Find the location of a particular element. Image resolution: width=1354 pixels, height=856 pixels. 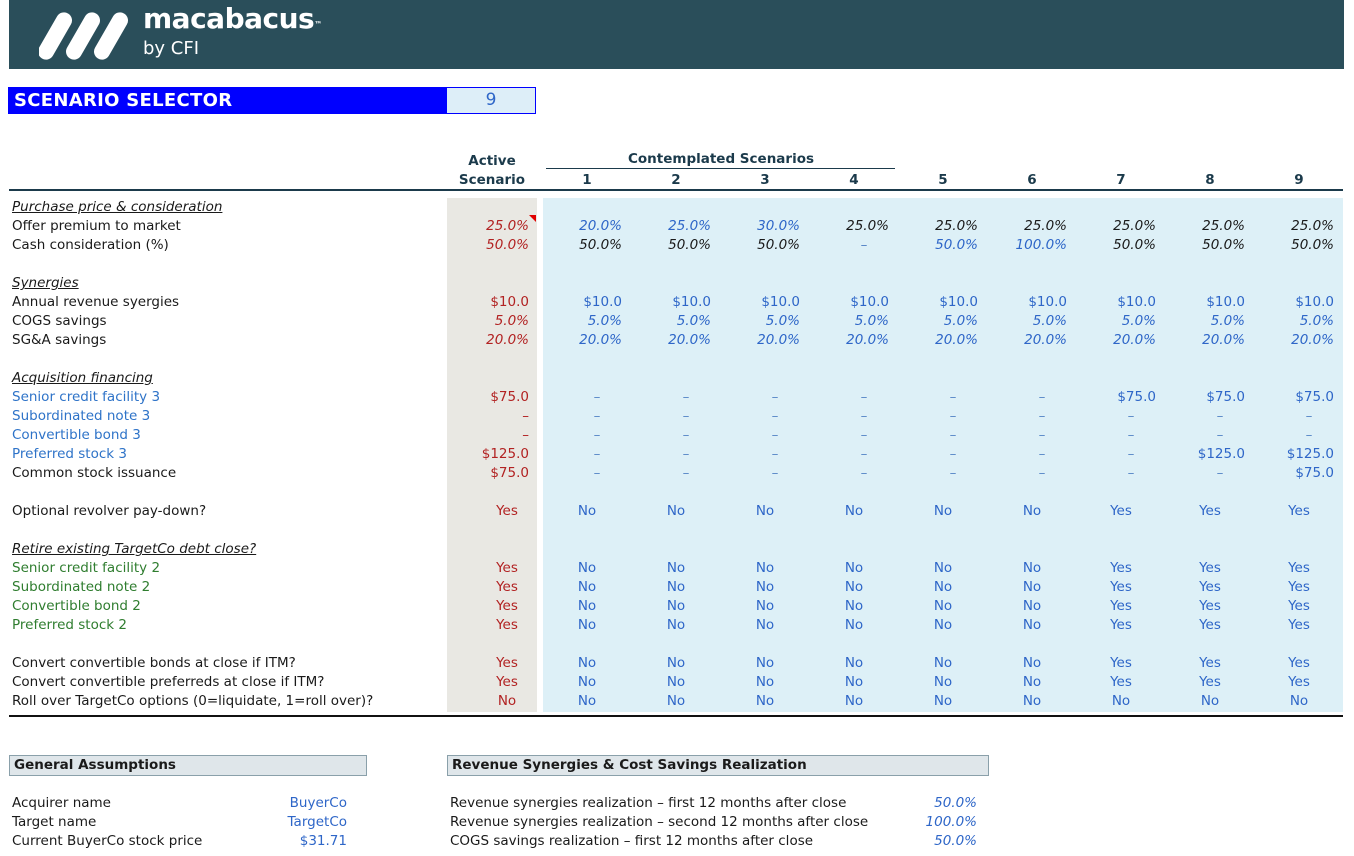

scenario-4-convbonds: No is located at coordinates (854, 663).